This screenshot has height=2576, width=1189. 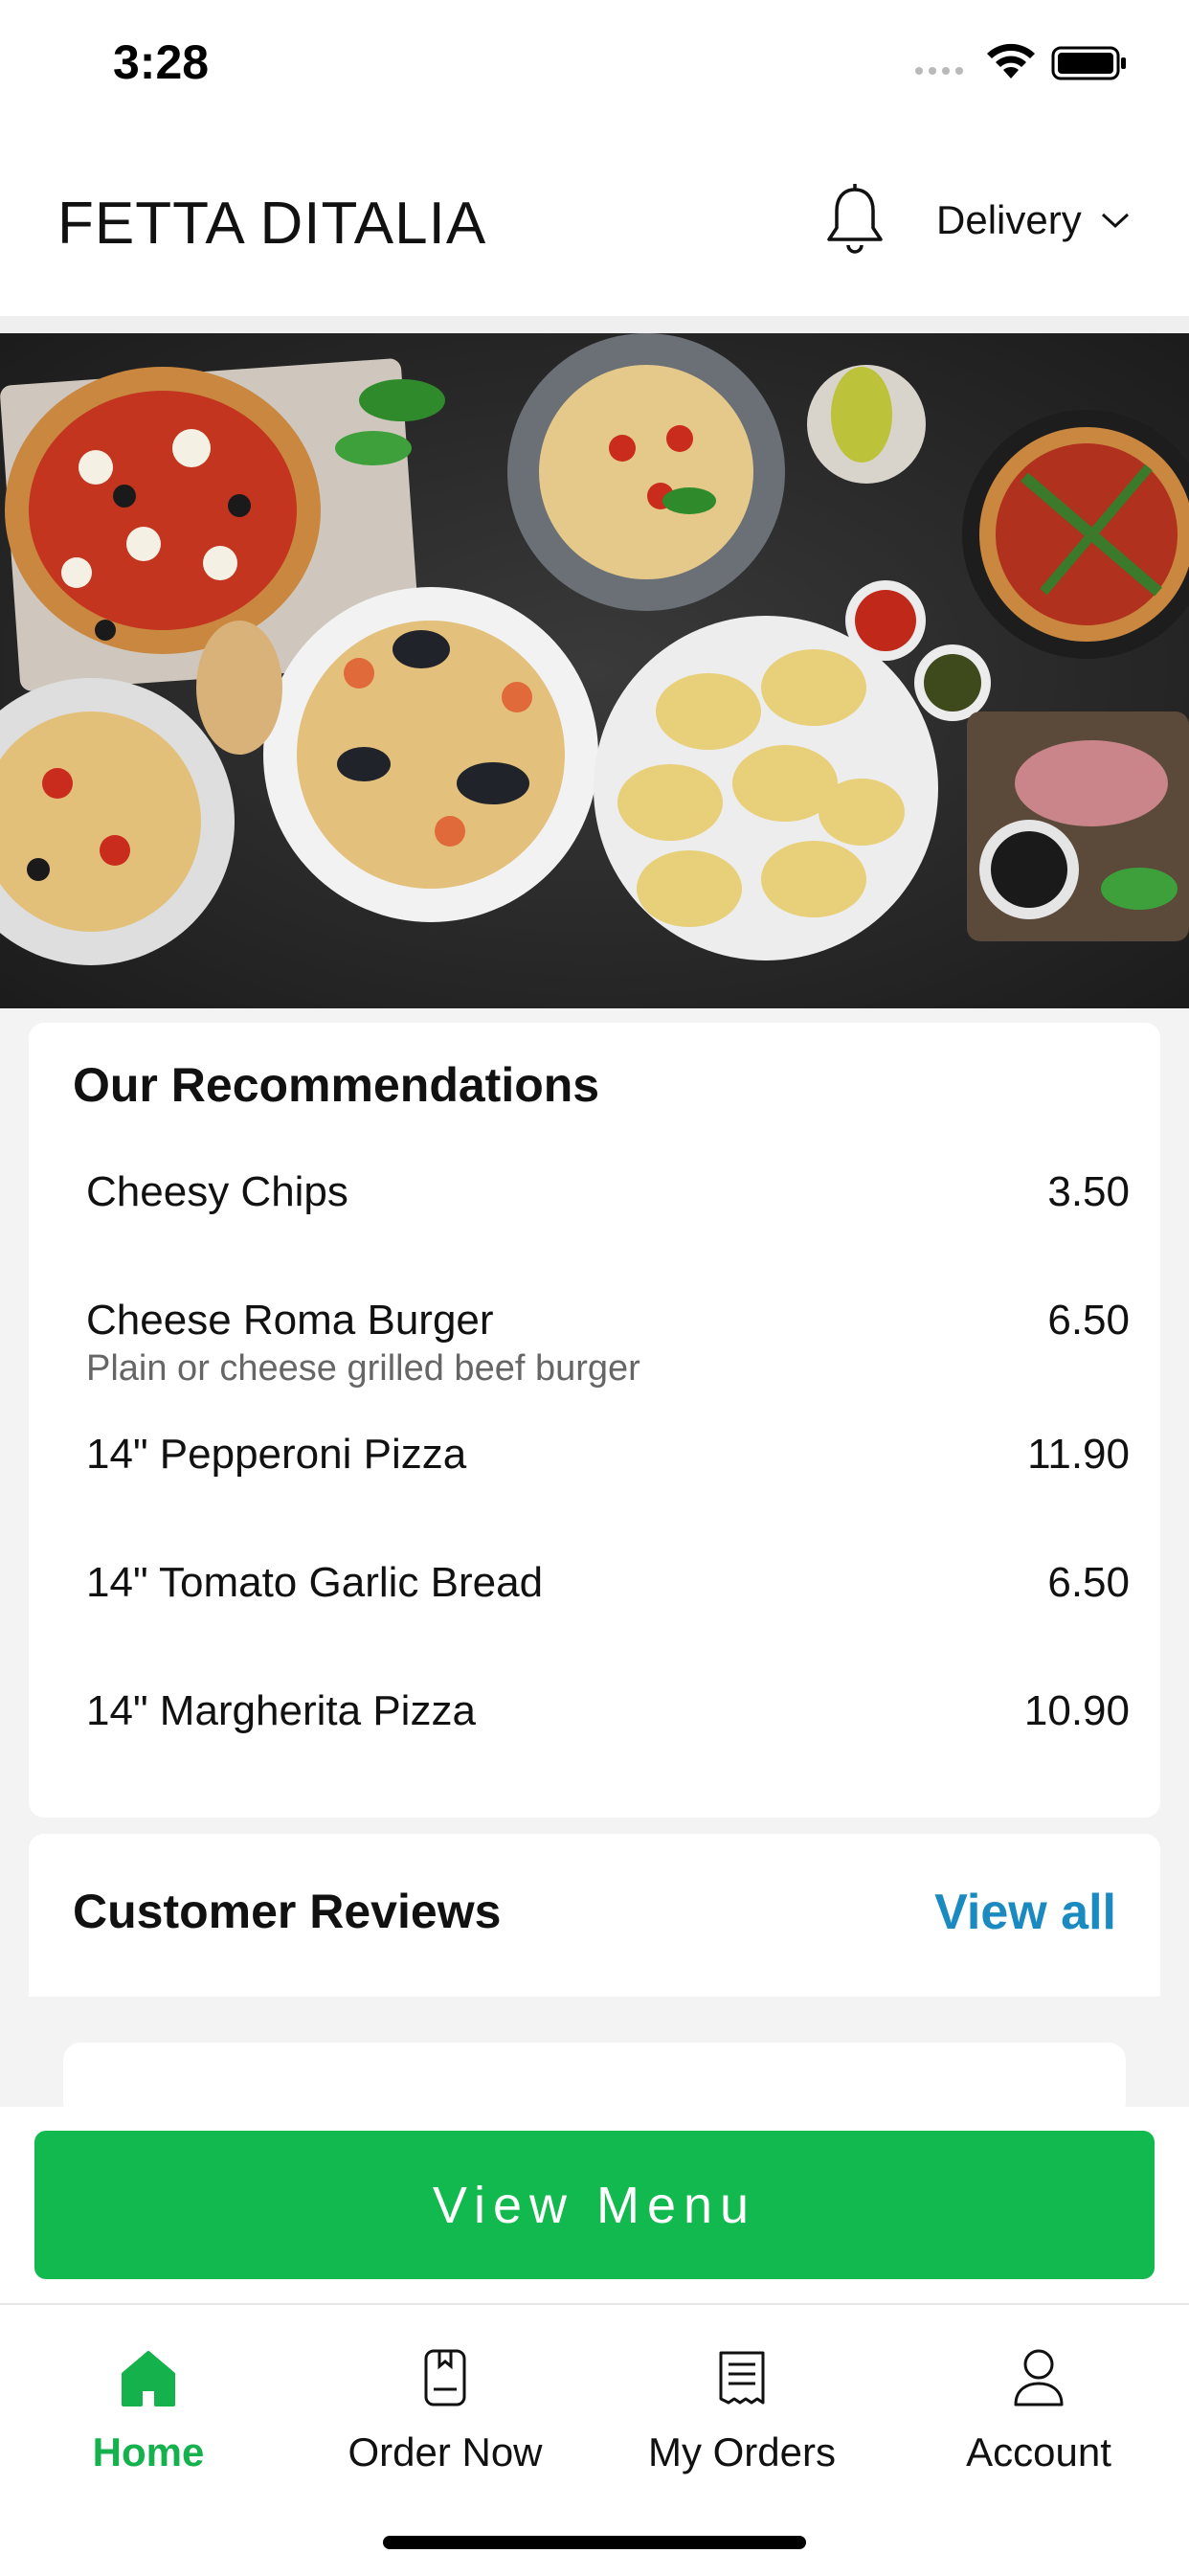 I want to click on status-bar: 3:28, so click(x=594, y=67).